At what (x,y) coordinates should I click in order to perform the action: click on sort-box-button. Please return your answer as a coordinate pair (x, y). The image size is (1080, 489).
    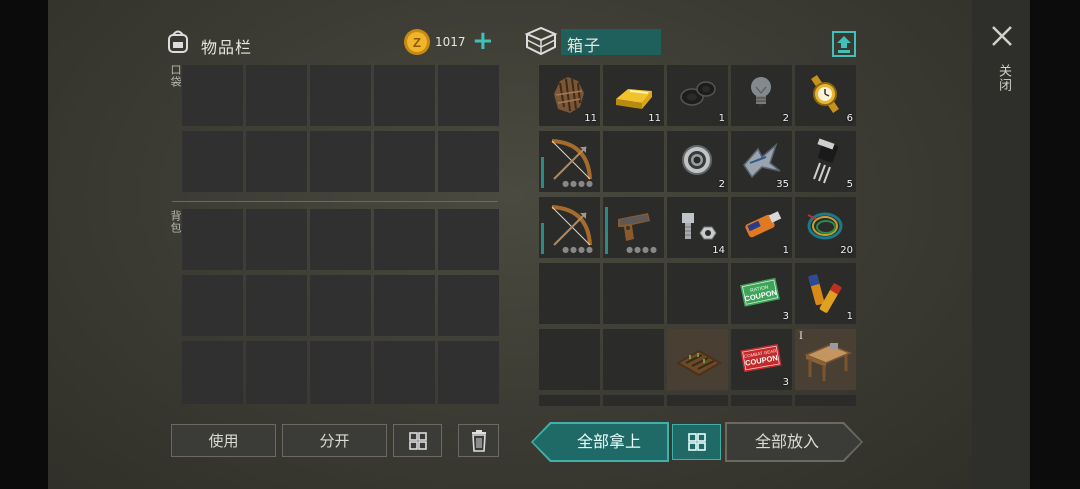
    Looking at the image, I should click on (696, 442).